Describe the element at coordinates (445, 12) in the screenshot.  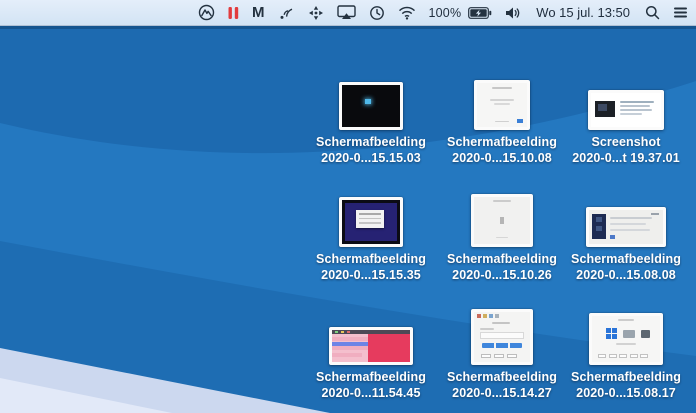
I see `battery-percent-label: 100%` at that location.